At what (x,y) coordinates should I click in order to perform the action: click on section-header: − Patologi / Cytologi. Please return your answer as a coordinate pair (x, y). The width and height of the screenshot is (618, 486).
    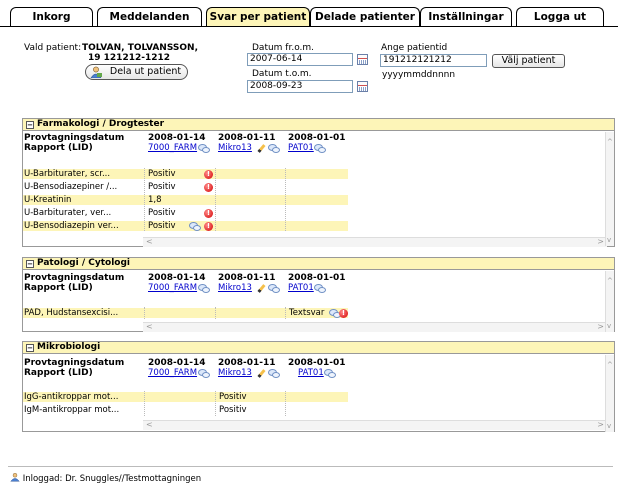
    Looking at the image, I should click on (318, 264).